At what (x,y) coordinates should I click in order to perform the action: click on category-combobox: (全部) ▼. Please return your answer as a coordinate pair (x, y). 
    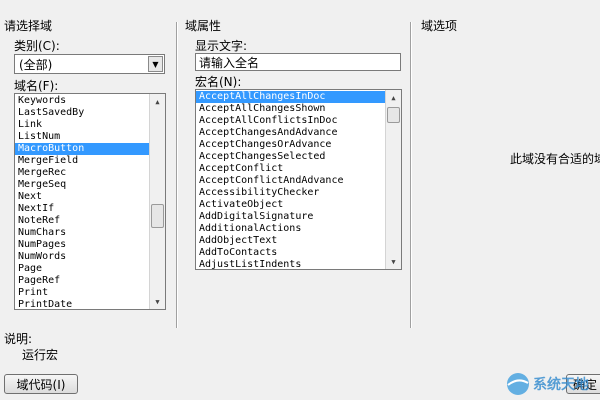
    Looking at the image, I should click on (89, 64).